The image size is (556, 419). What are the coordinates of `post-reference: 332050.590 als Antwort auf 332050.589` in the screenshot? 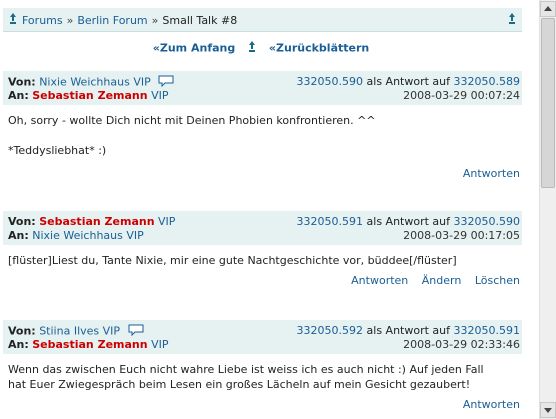 It's located at (408, 81).